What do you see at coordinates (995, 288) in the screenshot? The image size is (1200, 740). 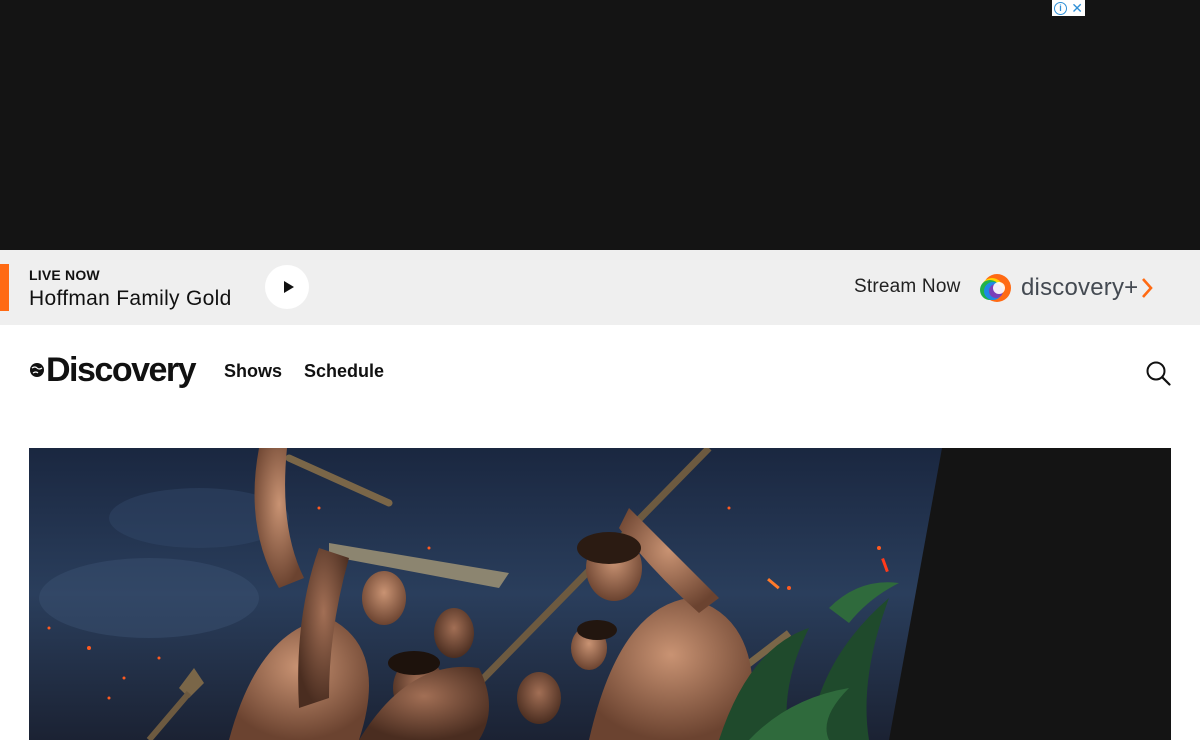 I see `discovery-plus-logo-icon` at bounding box center [995, 288].